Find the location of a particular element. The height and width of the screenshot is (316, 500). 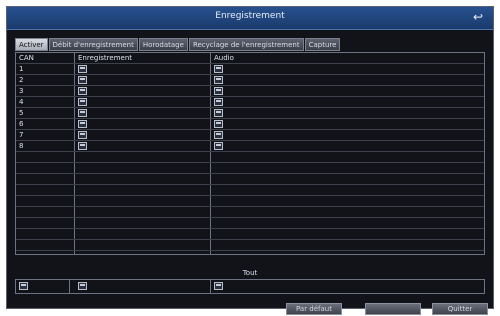

tab-horodatage: Horodatage is located at coordinates (163, 44).